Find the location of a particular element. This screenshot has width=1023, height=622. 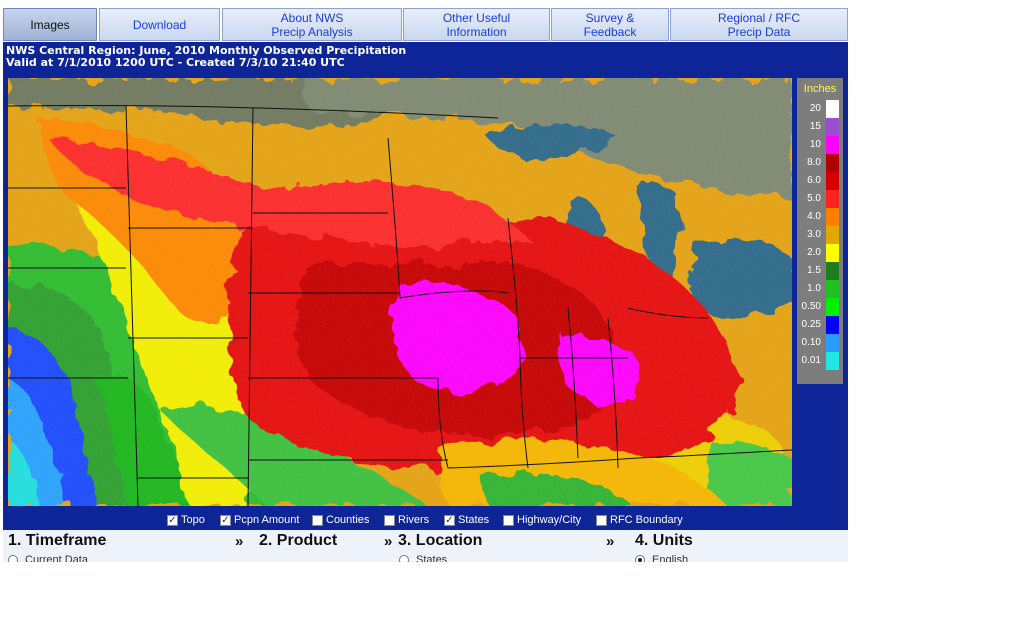

layer-rivers: Rivers is located at coordinates (406, 520).